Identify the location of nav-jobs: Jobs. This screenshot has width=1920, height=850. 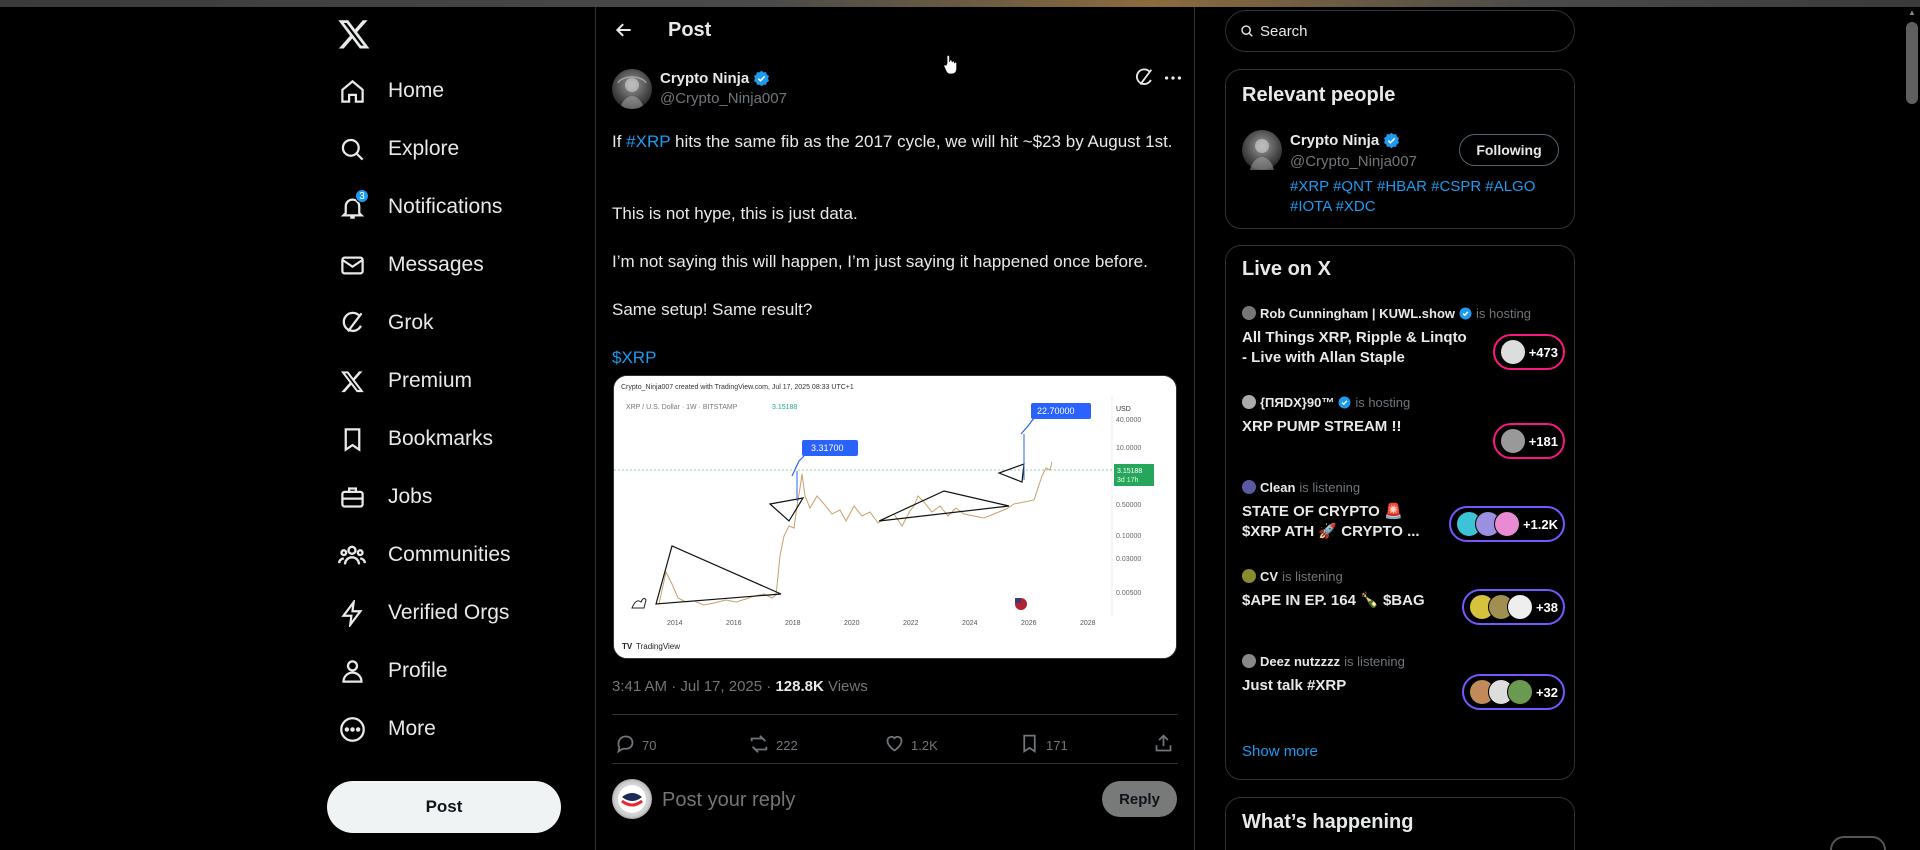
(384, 497).